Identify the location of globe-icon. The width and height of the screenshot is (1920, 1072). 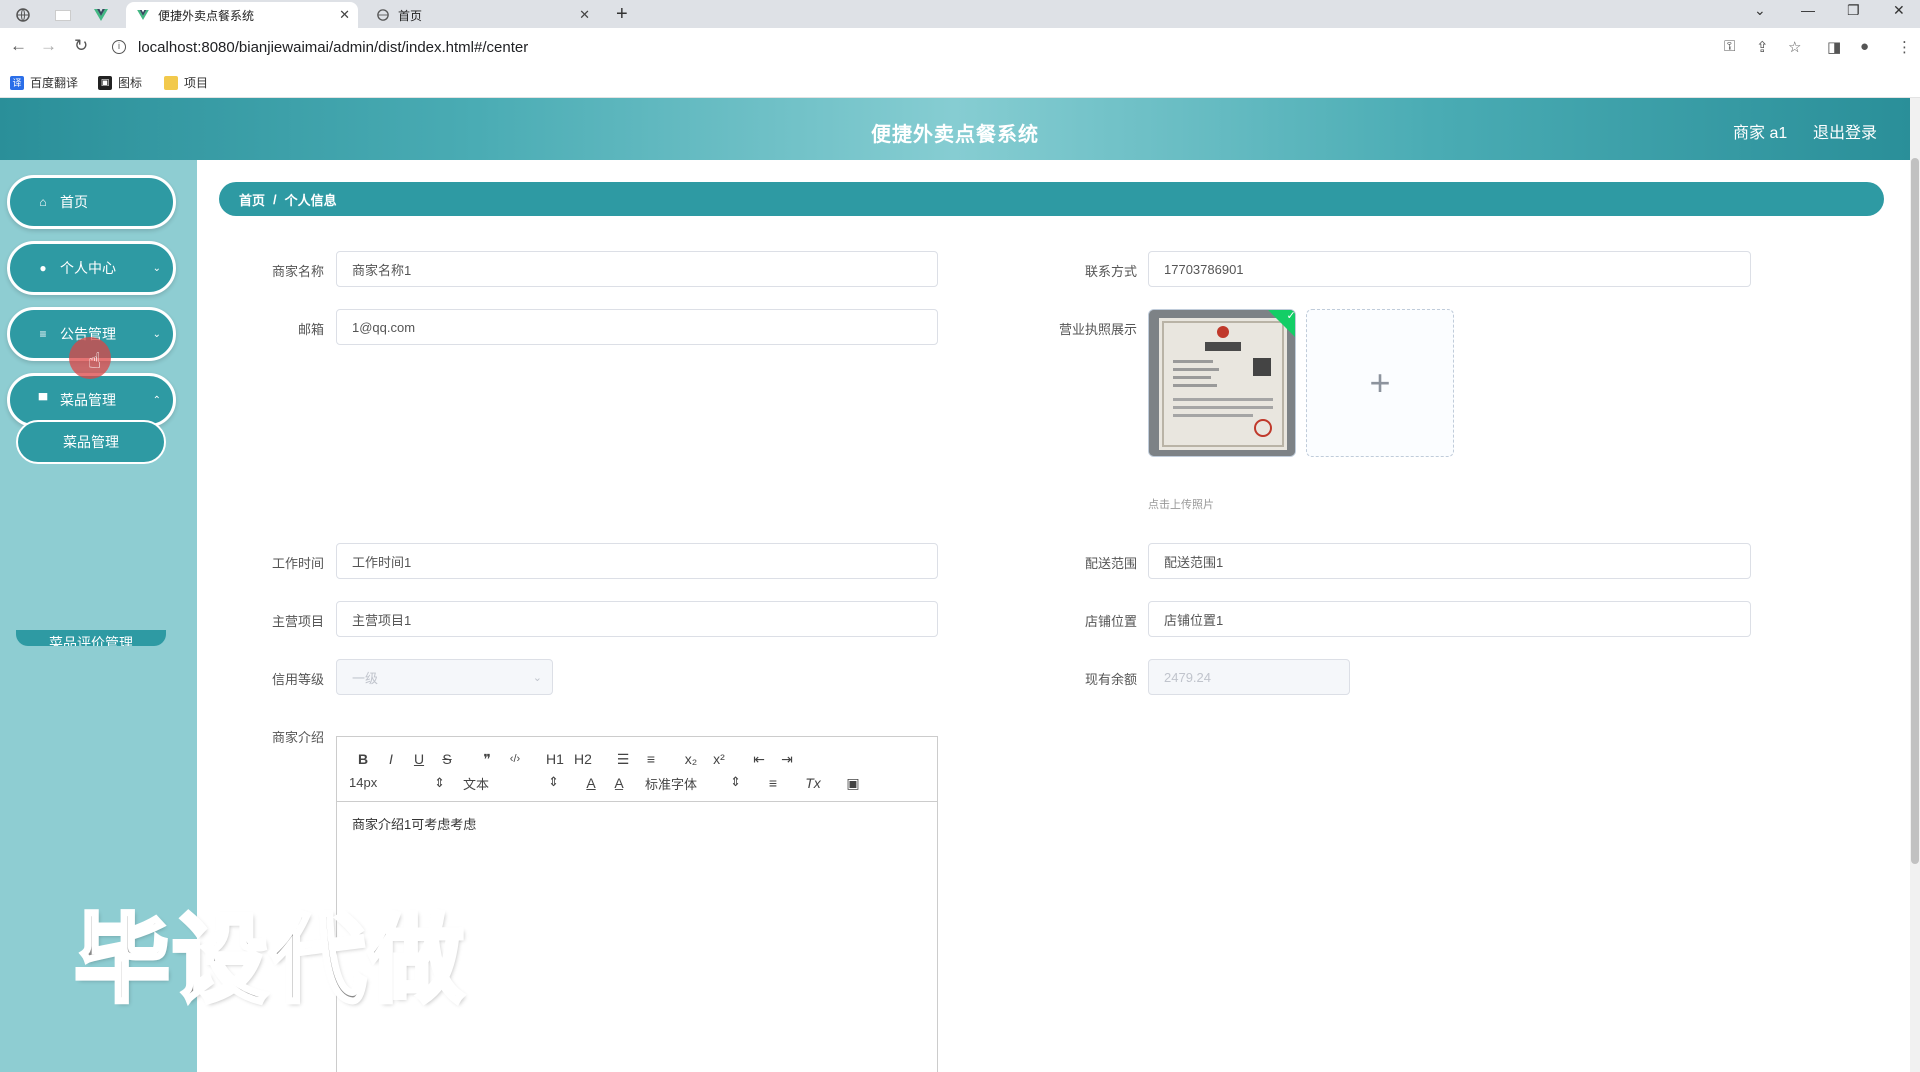
(23, 15).